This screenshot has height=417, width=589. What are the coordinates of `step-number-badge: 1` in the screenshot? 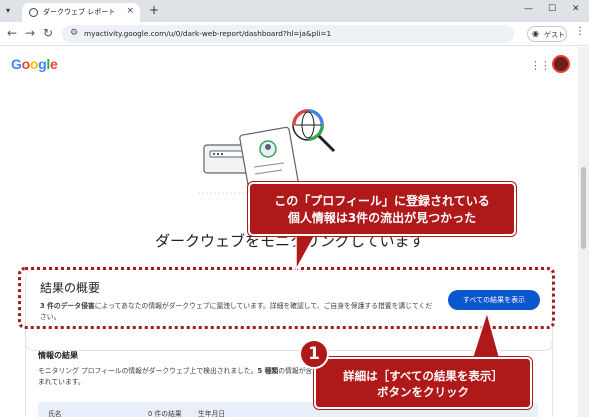 It's located at (314, 354).